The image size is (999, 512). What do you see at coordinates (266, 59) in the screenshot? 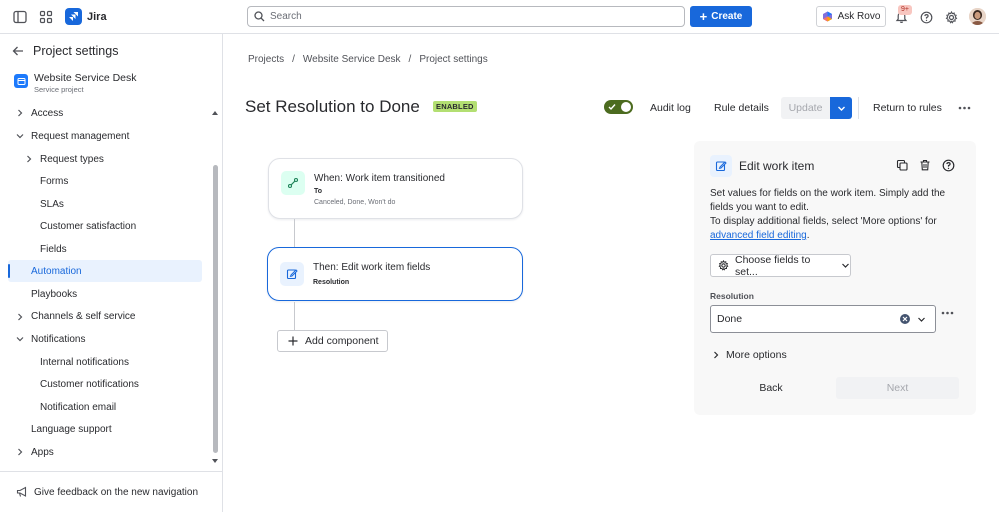
I see `breadcrumb-projects: Projects` at bounding box center [266, 59].